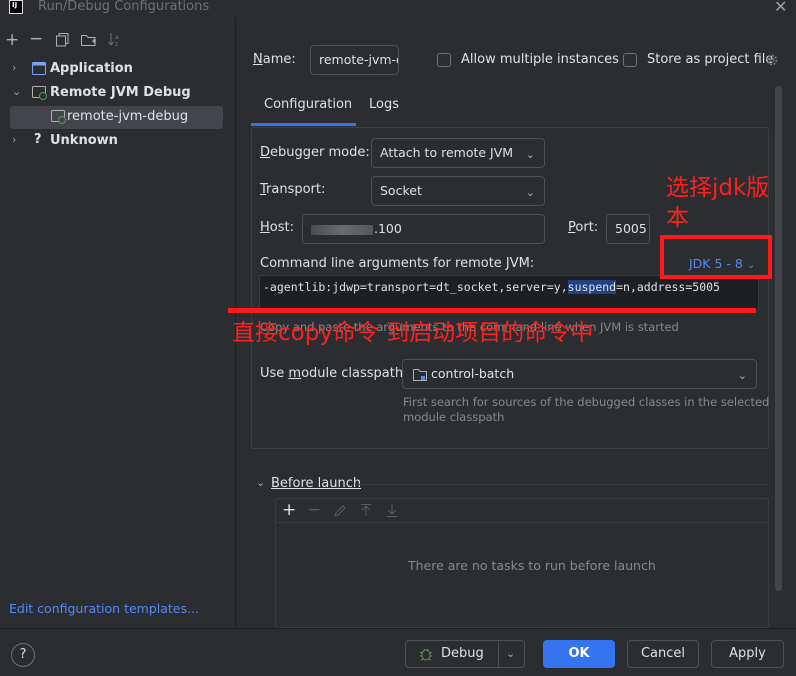 The width and height of the screenshot is (796, 676). What do you see at coordinates (423, 229) in the screenshot?
I see `host-input: .100` at bounding box center [423, 229].